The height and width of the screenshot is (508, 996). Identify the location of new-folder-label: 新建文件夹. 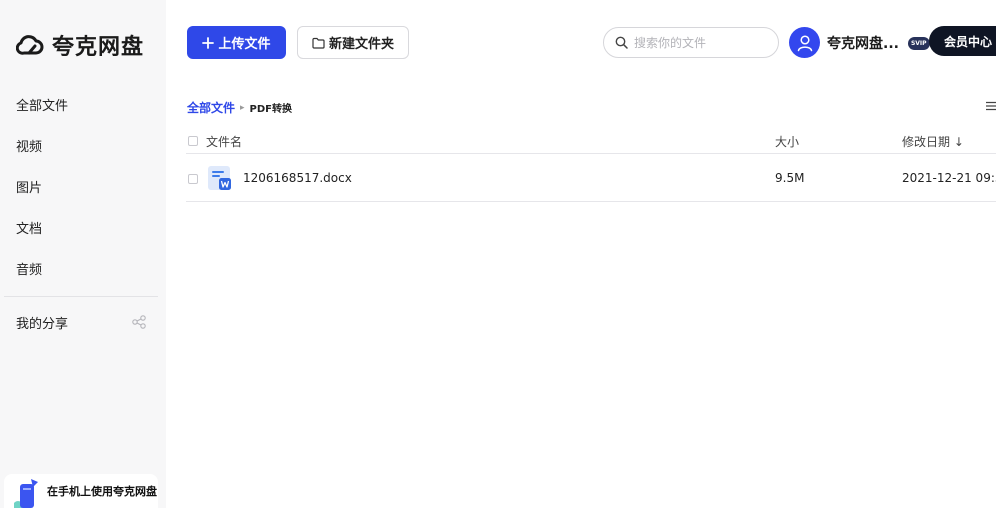
(361, 43).